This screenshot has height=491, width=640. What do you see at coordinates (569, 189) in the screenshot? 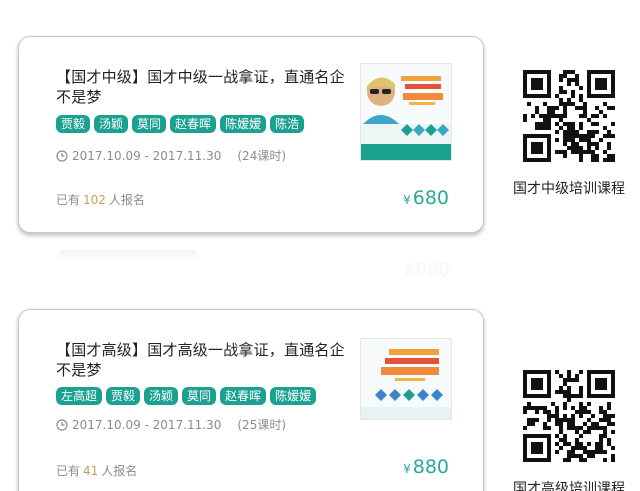
I see `qr-label: 国才中级培训课程` at bounding box center [569, 189].